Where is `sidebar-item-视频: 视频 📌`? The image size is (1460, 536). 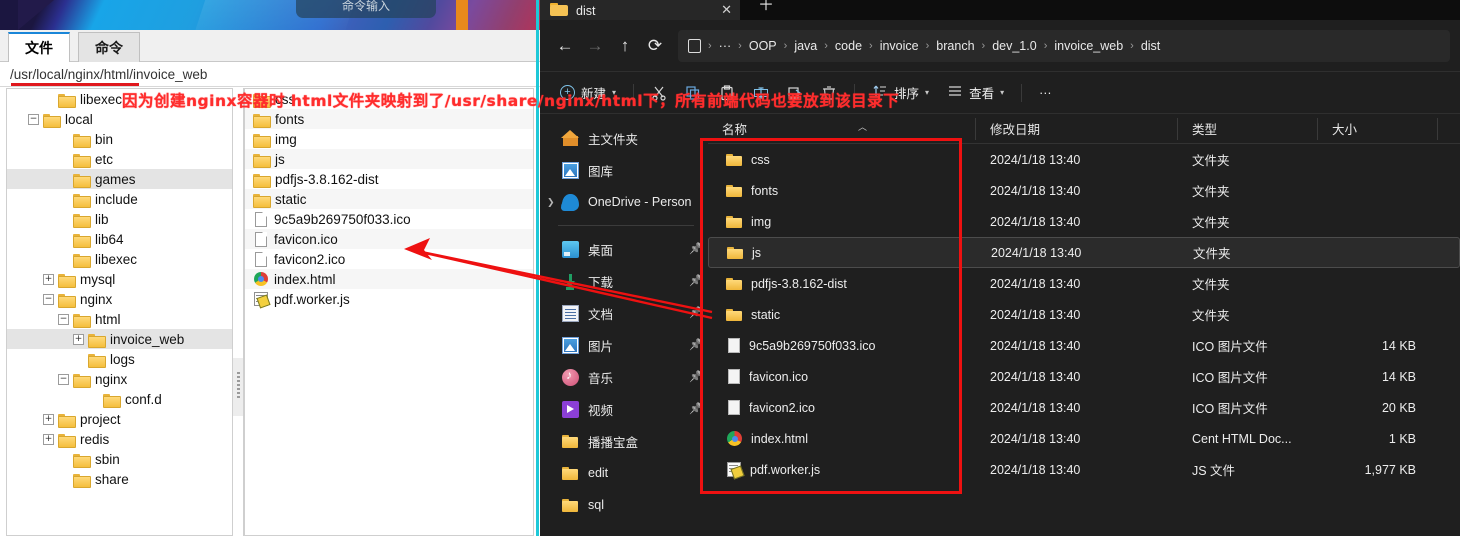
sidebar-item-视频: 视频 📌 is located at coordinates (624, 409).